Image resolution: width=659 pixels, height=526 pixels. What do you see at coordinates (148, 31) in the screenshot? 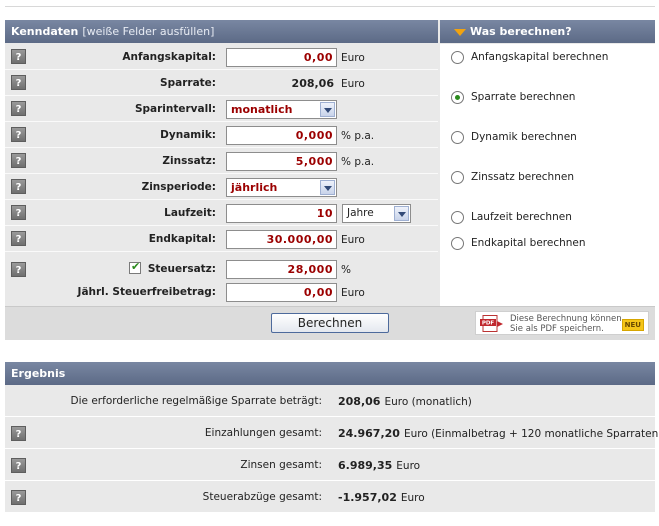
I see `kenndaten-note: [weiße Felder ausfüllen]` at bounding box center [148, 31].